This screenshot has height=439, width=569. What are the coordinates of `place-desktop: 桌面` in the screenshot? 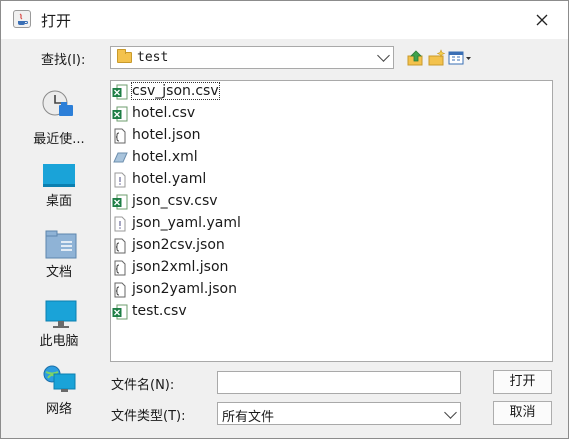 It's located at (59, 194).